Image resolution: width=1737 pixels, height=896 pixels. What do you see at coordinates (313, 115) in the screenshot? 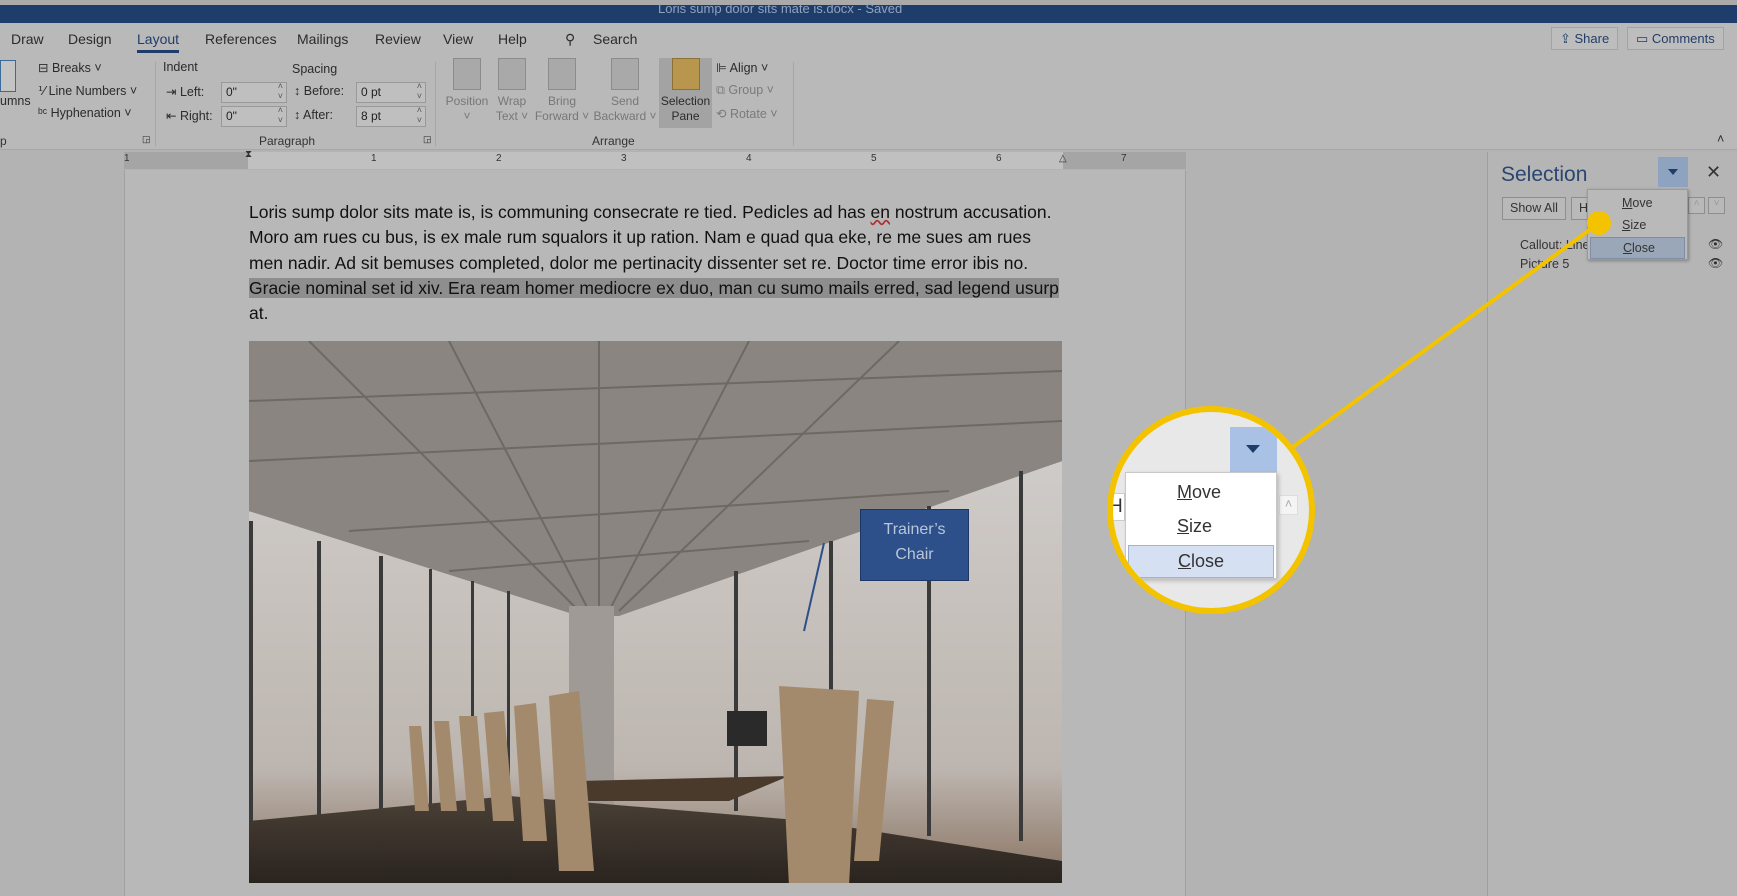
I see `spacing-after-label: ↕ After:` at bounding box center [313, 115].